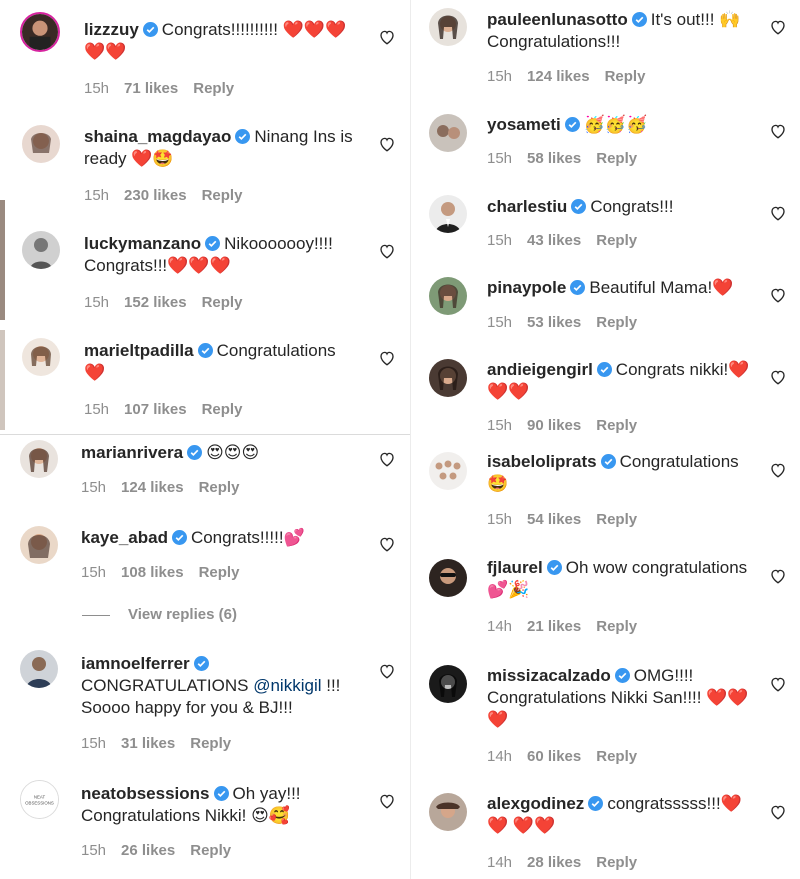 This screenshot has width=800, height=879. What do you see at coordinates (619, 381) in the screenshot?
I see `comment-body: andieigengirl Congrats nikki!❤️ ❤️❤️` at bounding box center [619, 381].